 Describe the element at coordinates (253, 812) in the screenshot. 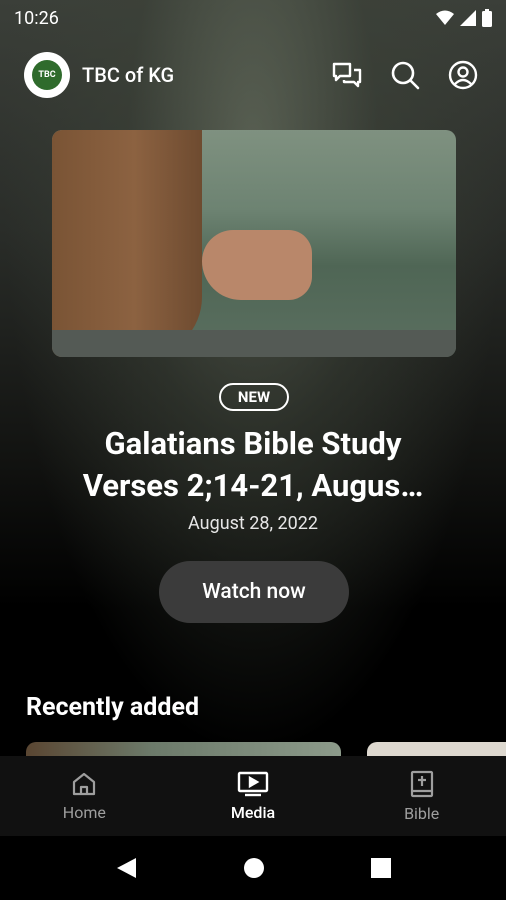

I see `nav-media-label: Media` at that location.